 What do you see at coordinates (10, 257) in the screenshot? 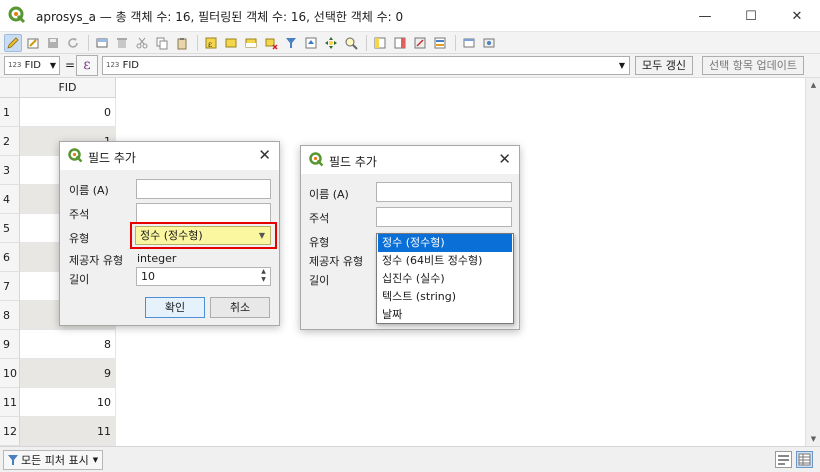
I see `row-header: 6` at bounding box center [10, 257].